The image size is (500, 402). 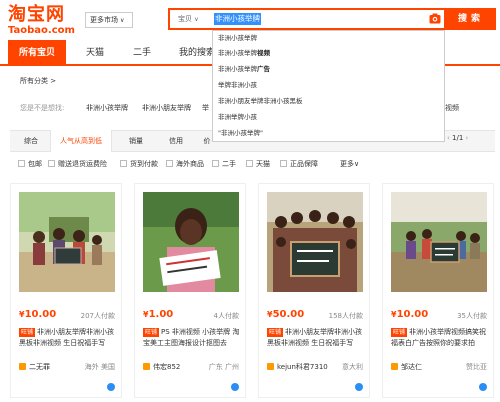 What do you see at coordinates (142, 53) in the screenshot?
I see `tab-second-hand: 二手` at bounding box center [142, 53].